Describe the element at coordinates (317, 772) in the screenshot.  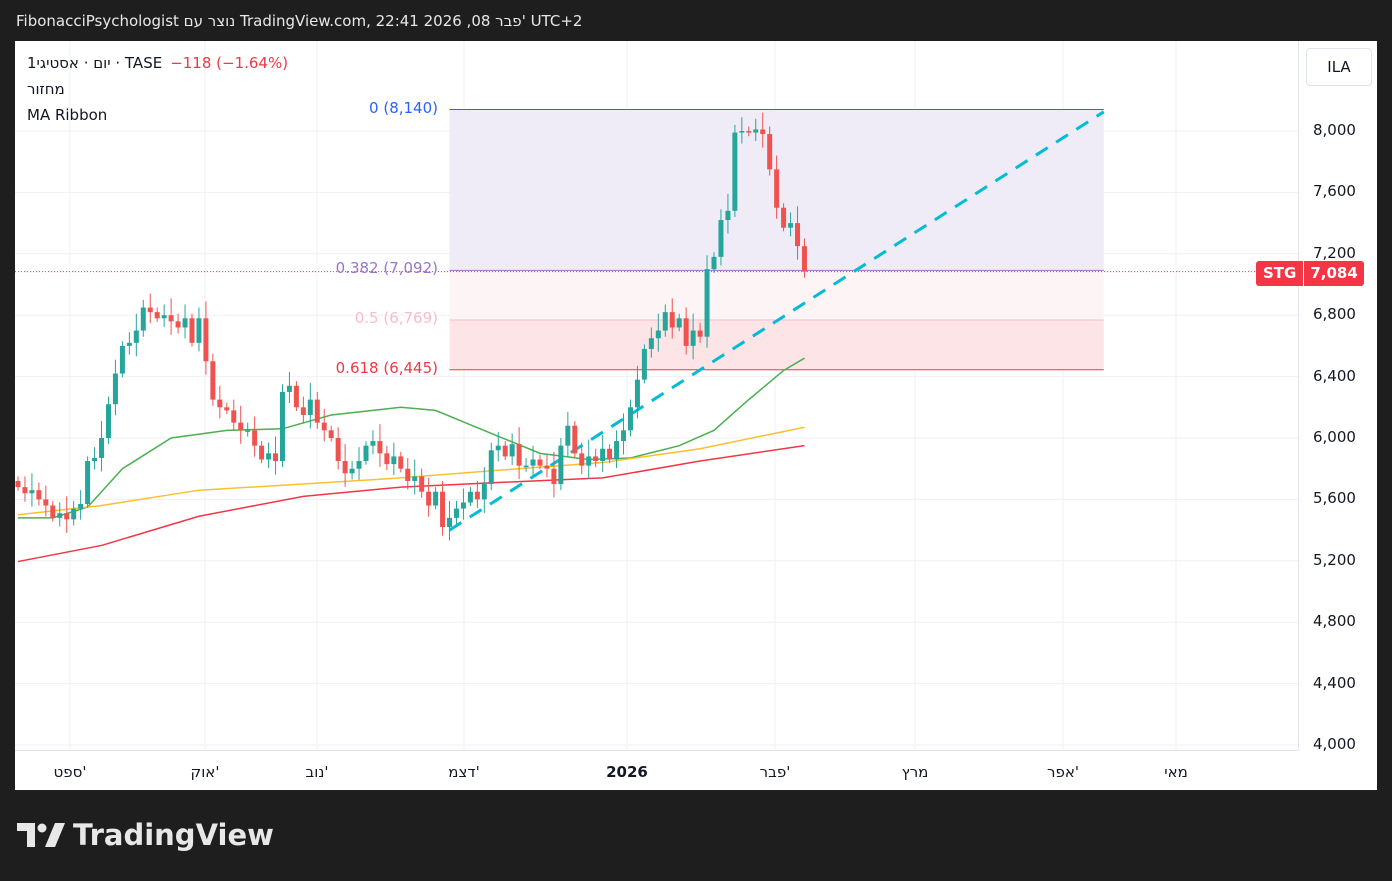
I see `time-axis-label: נוב'` at that location.